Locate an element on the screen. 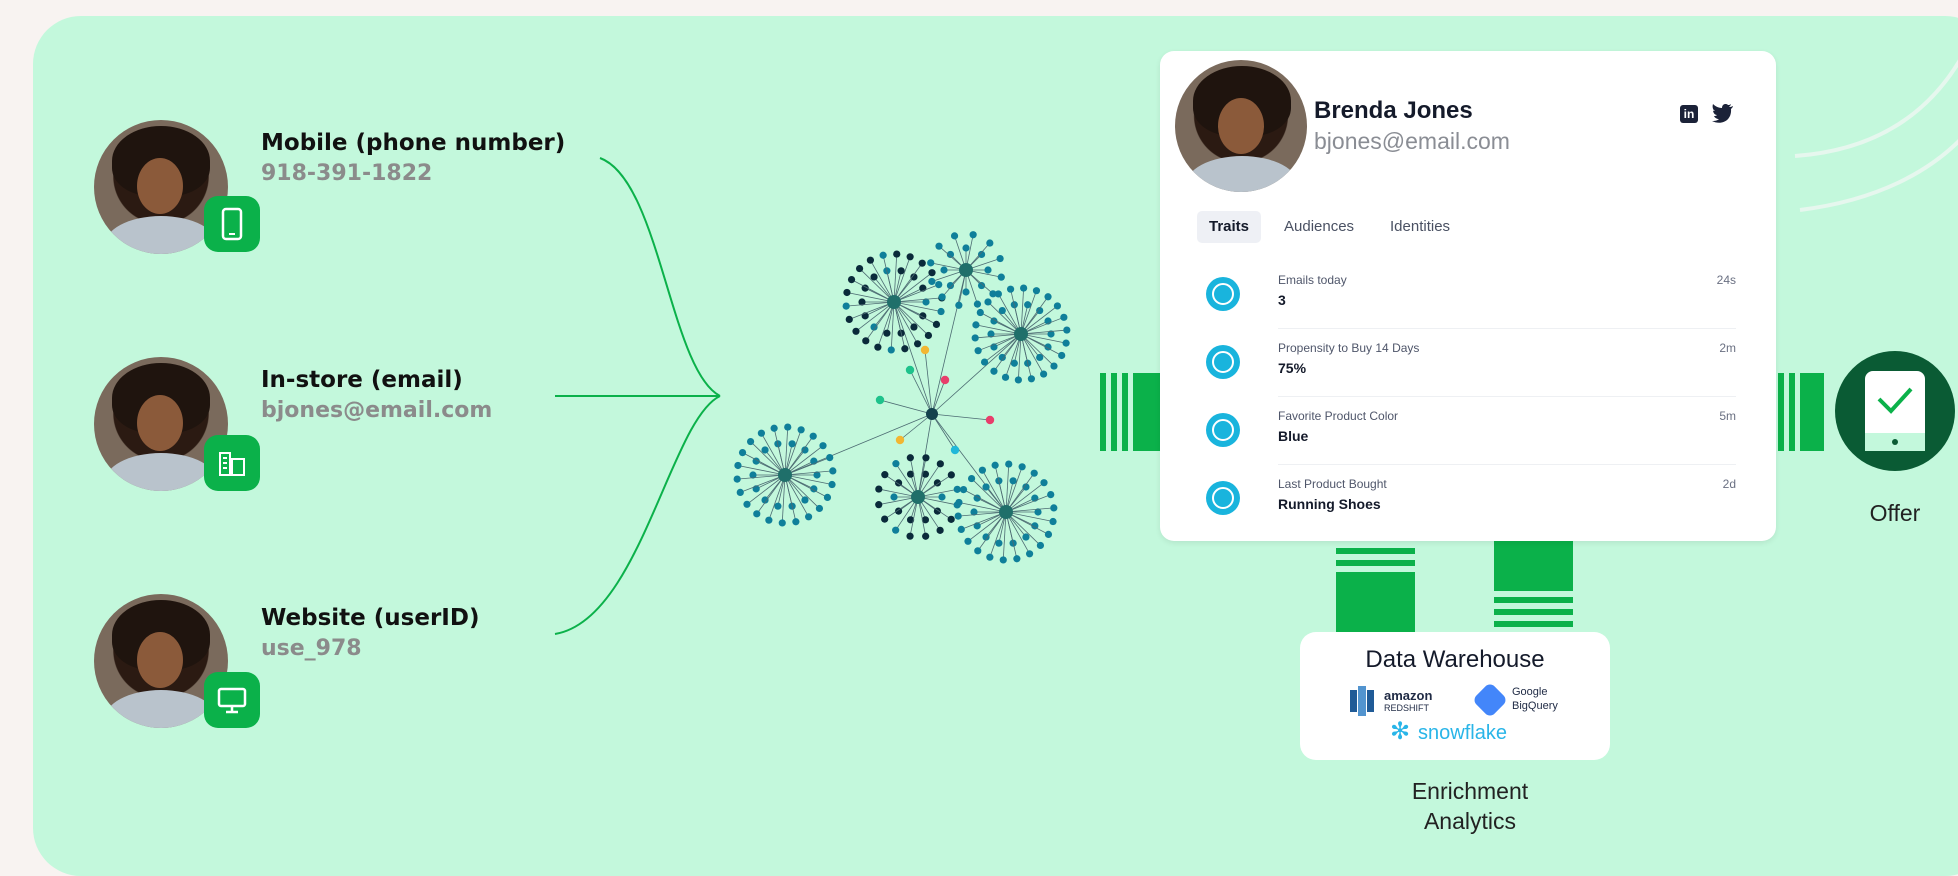  profile-name: Brenda Jones is located at coordinates (1393, 110).